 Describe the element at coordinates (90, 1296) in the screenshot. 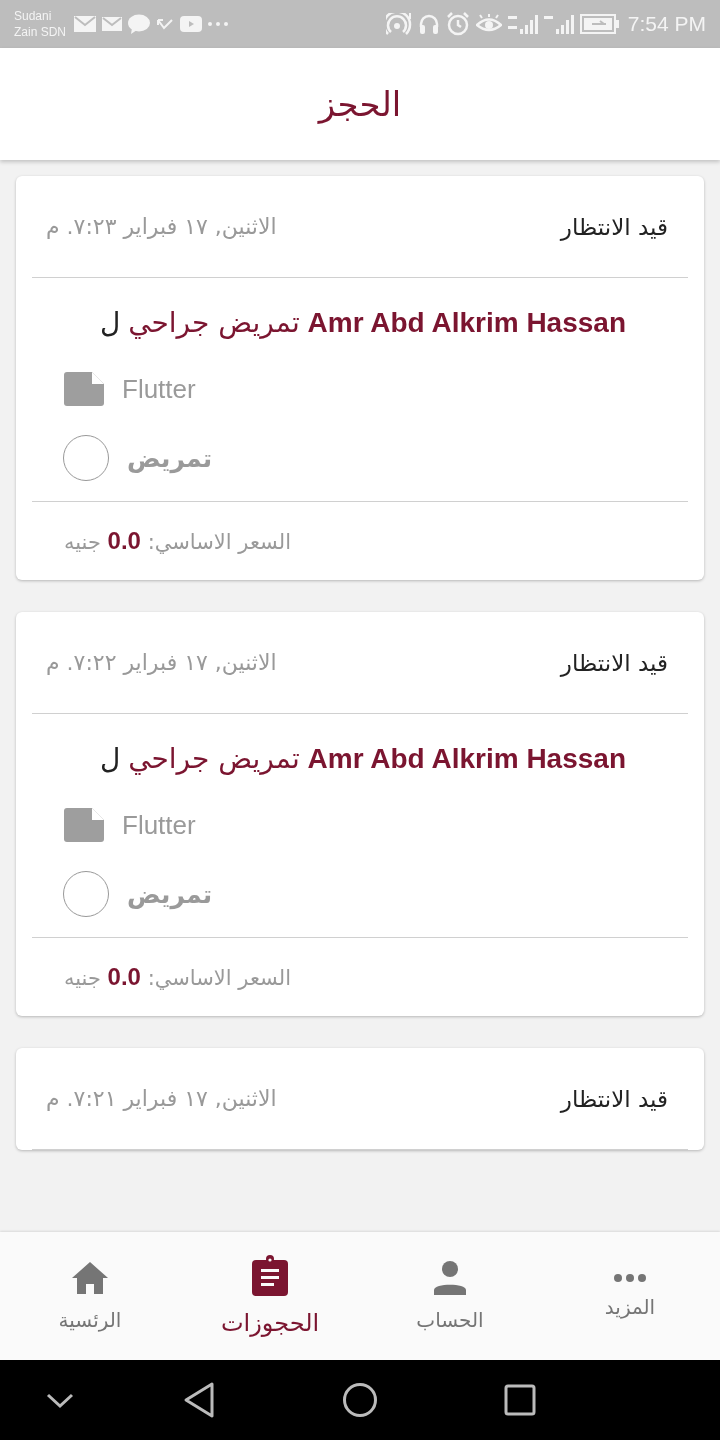

I see `nav-tab: الرئسية` at that location.